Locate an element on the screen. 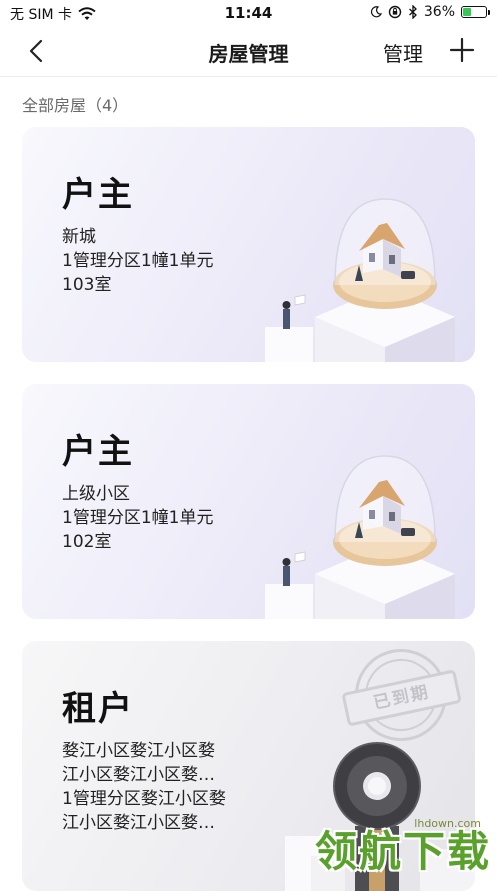 The image size is (497, 891). back-button is located at coordinates (37, 51).